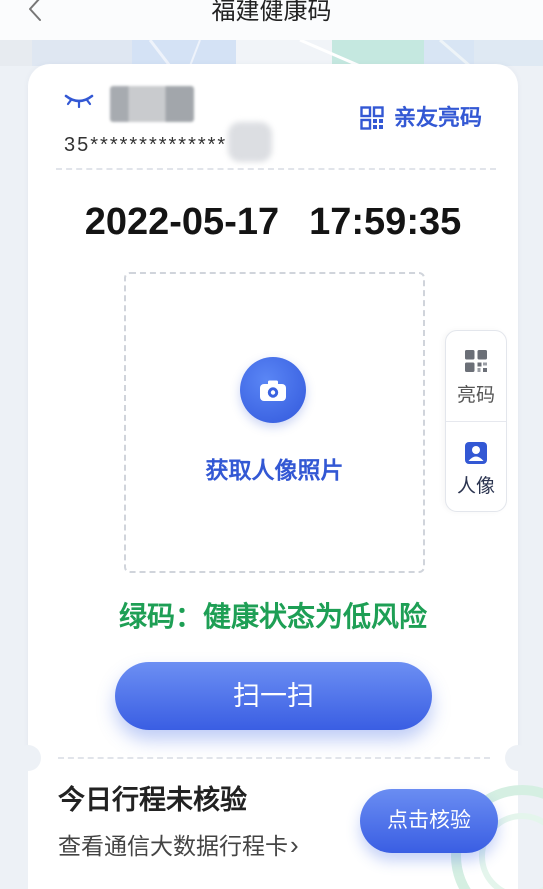 The height and width of the screenshot is (889, 543). Describe the element at coordinates (79, 100) in the screenshot. I see `eye-closed-icon` at that location.